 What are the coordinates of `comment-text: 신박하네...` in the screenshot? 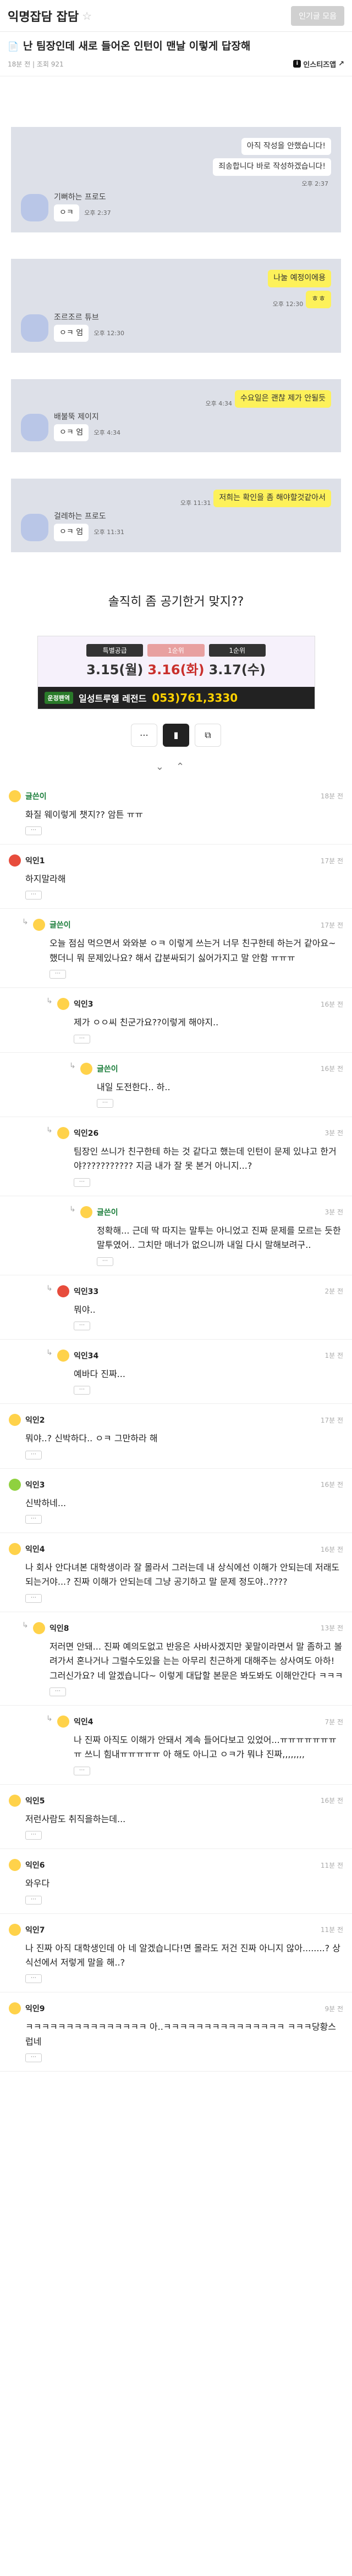 It's located at (46, 1502).